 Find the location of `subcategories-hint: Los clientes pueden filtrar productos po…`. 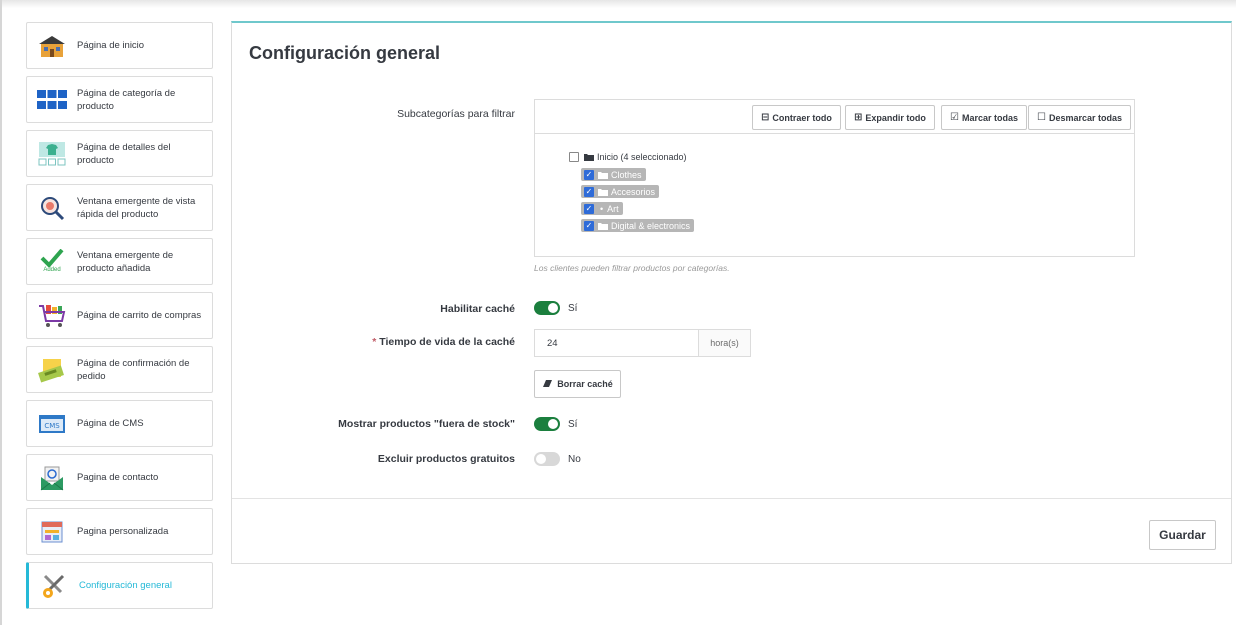

subcategories-hint: Los clientes pueden filtrar productos po… is located at coordinates (632, 268).